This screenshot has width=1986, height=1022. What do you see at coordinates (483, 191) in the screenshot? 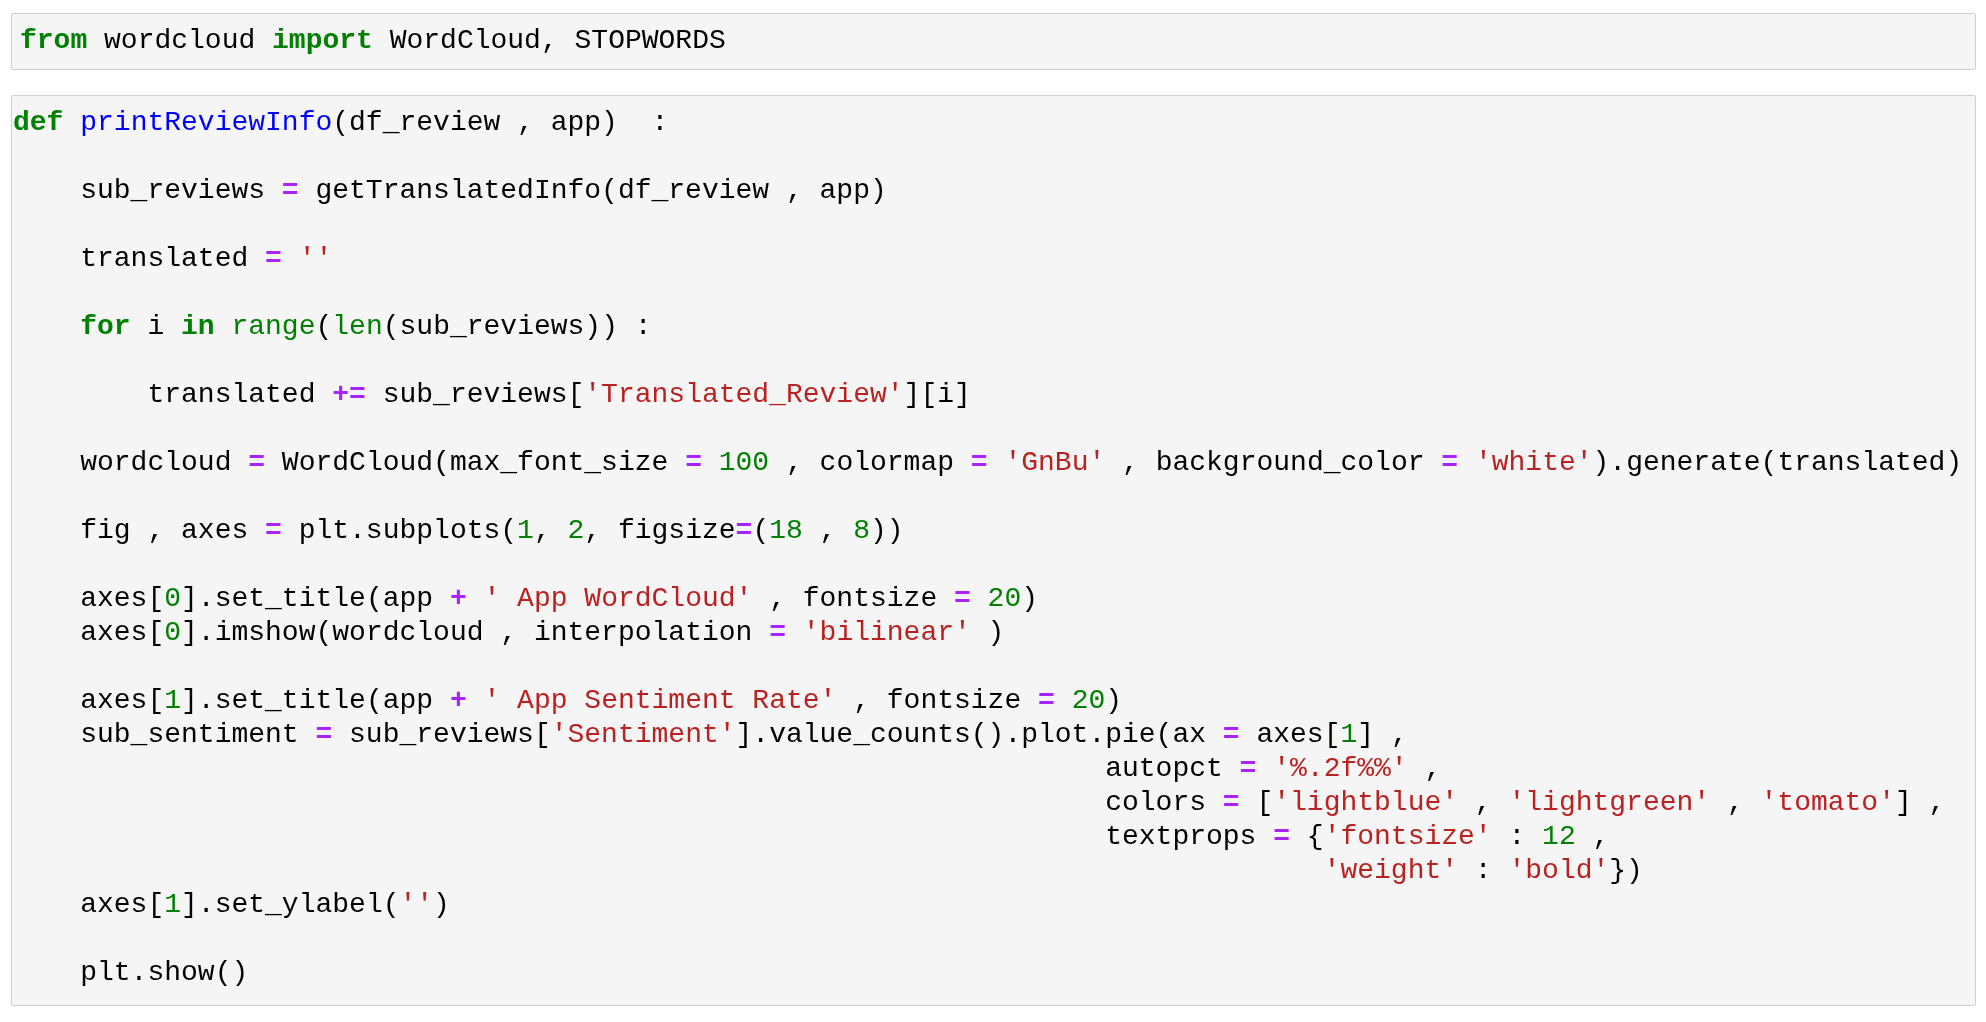
I see `code-line: sub_reviews = getTranslatedInfo(df_review , app)` at bounding box center [483, 191].